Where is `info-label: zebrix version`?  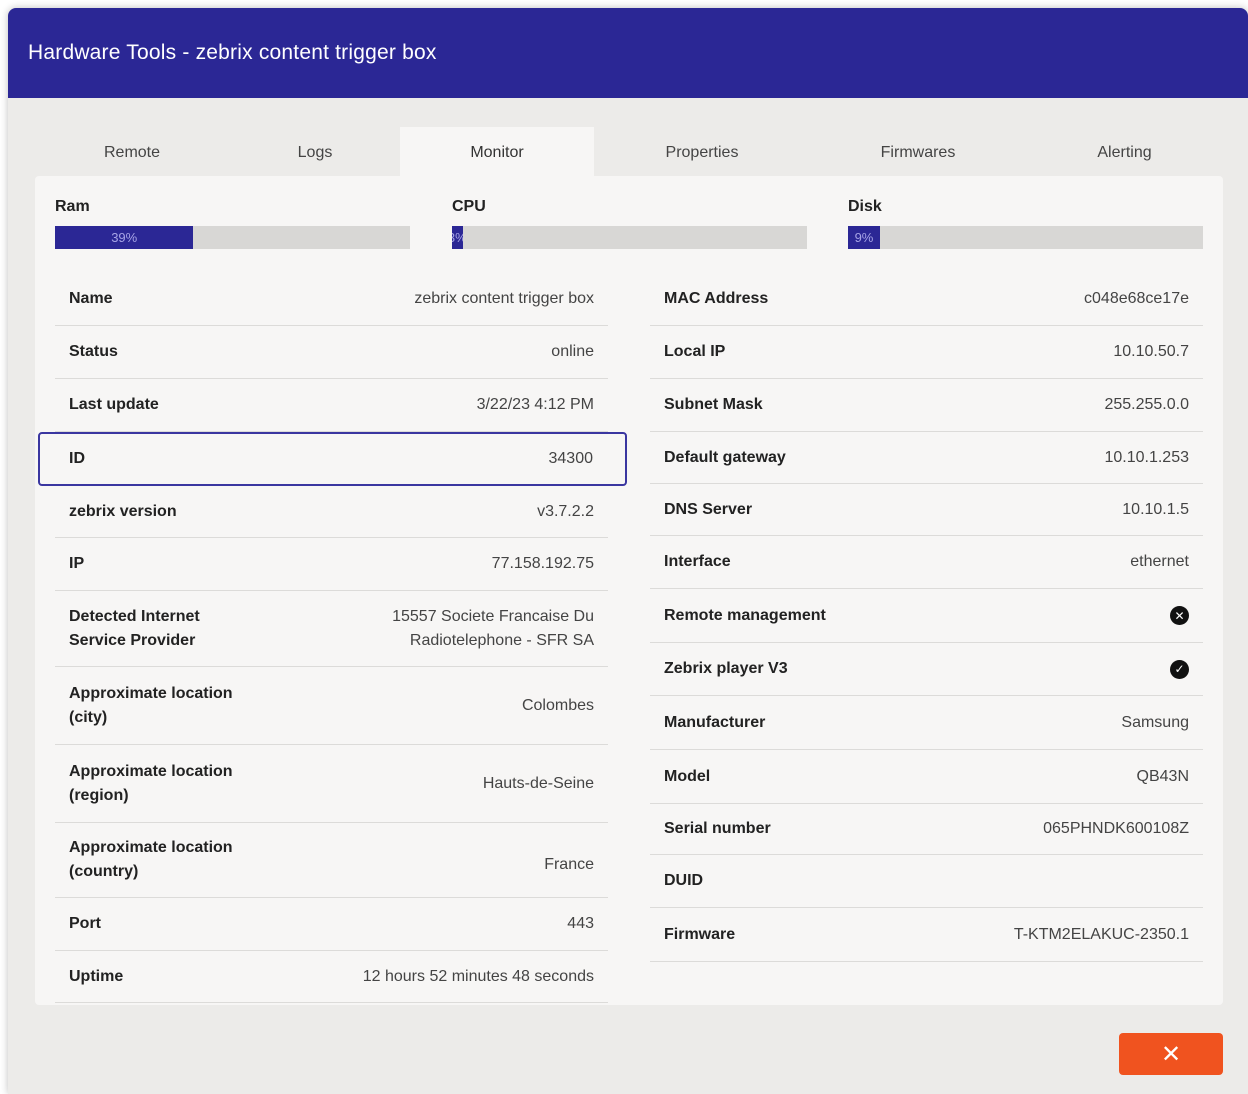 info-label: zebrix version is located at coordinates (123, 511).